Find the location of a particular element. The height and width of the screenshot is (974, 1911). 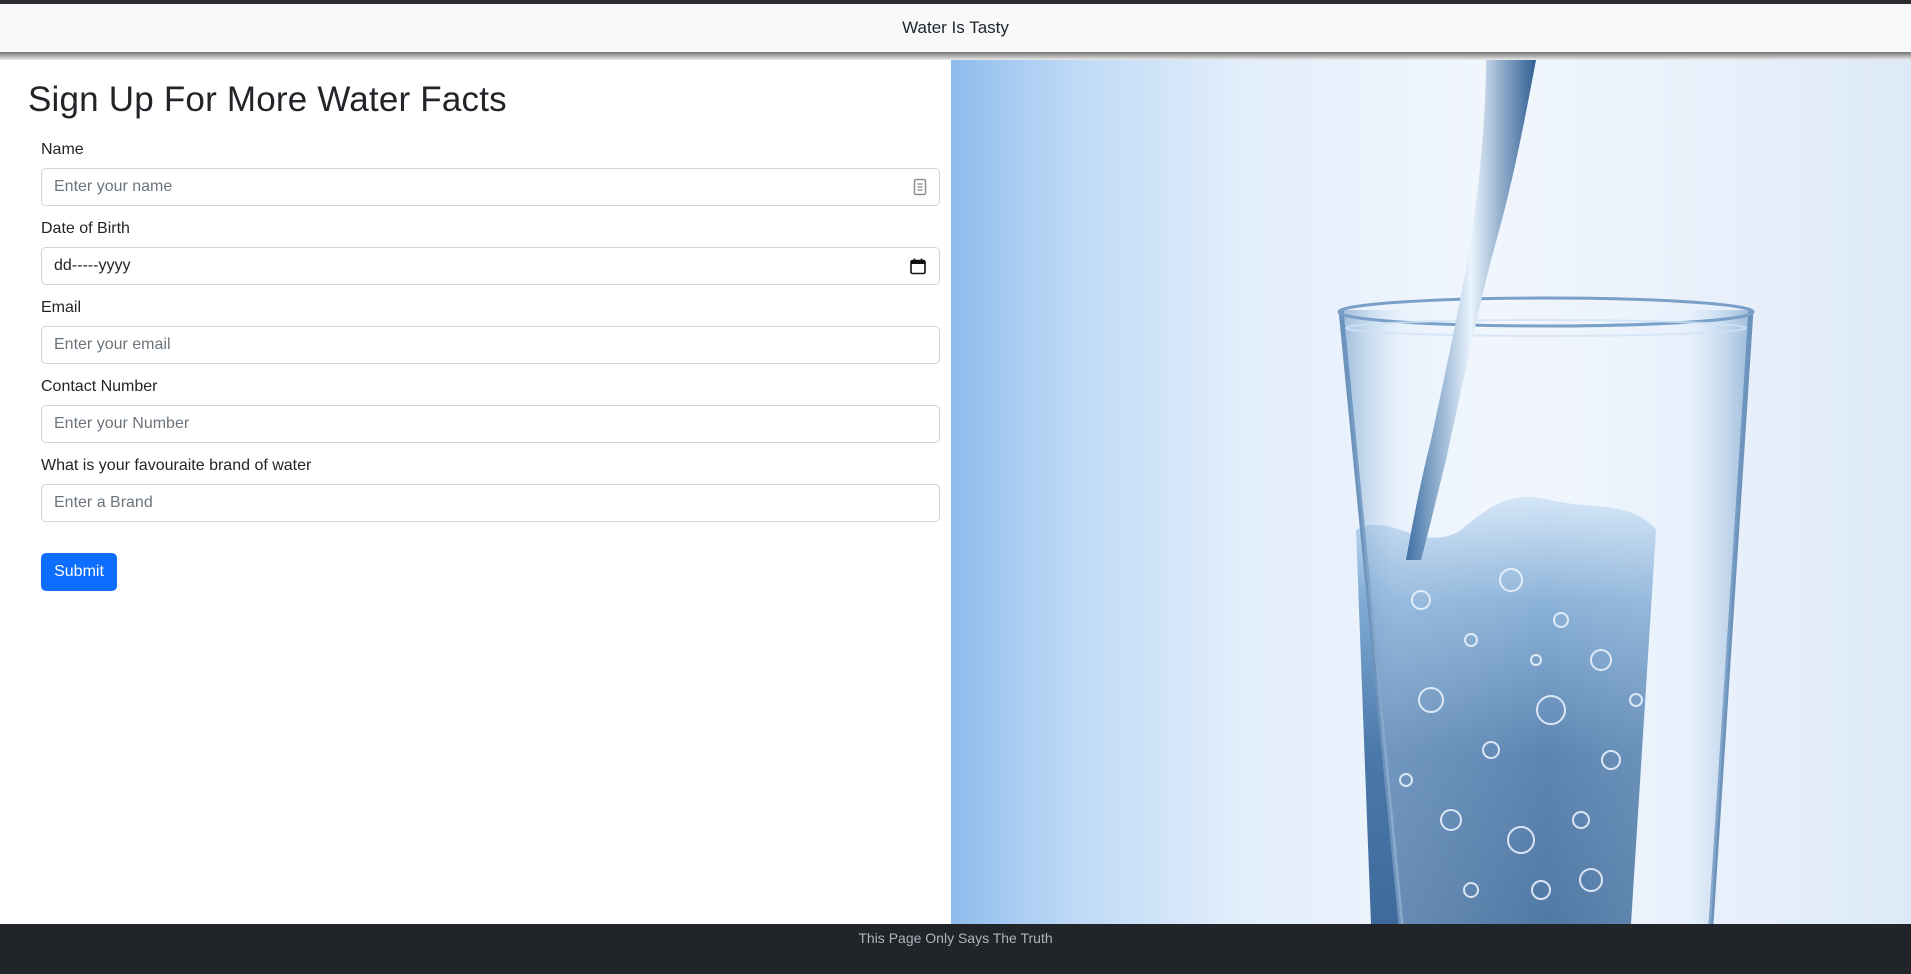

dob-value: dd-----yyyy is located at coordinates (92, 265).